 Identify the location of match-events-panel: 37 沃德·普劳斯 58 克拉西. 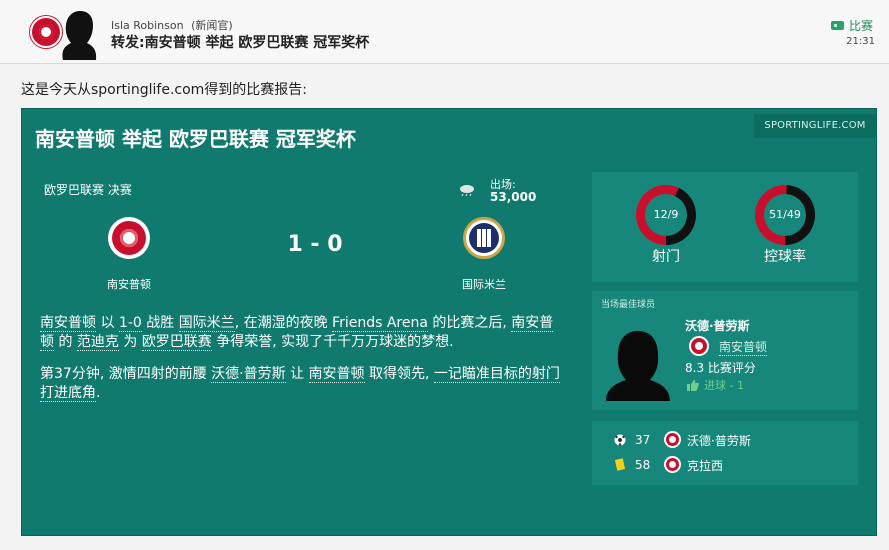
(725, 453).